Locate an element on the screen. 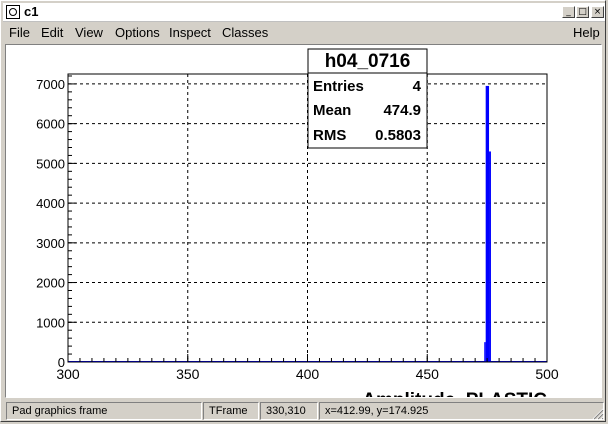 Image resolution: width=608 pixels, height=424 pixels. menu-options: Options is located at coordinates (137, 32).